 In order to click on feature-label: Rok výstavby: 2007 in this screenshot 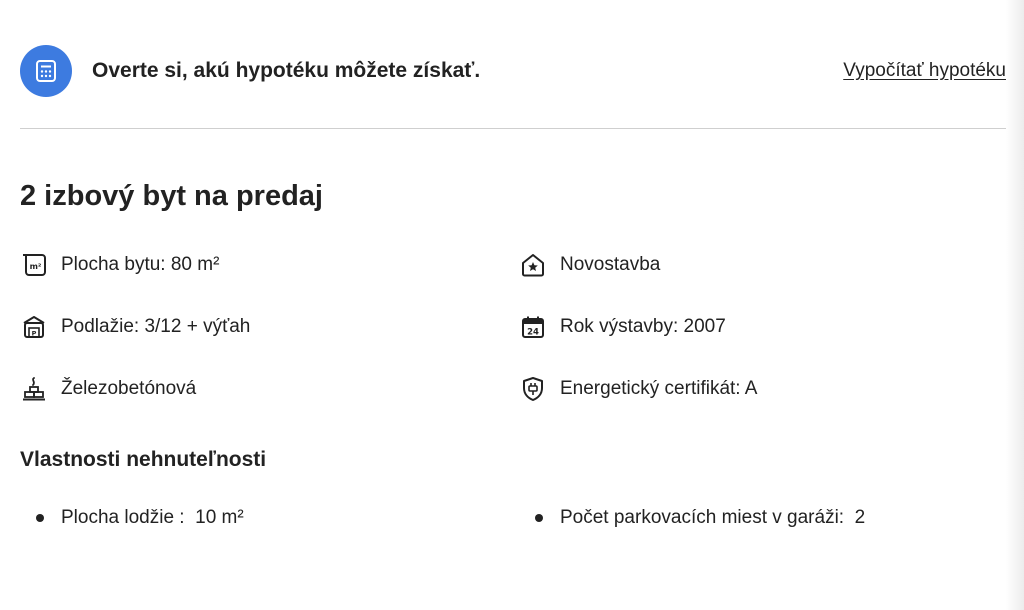, I will do `click(643, 326)`.